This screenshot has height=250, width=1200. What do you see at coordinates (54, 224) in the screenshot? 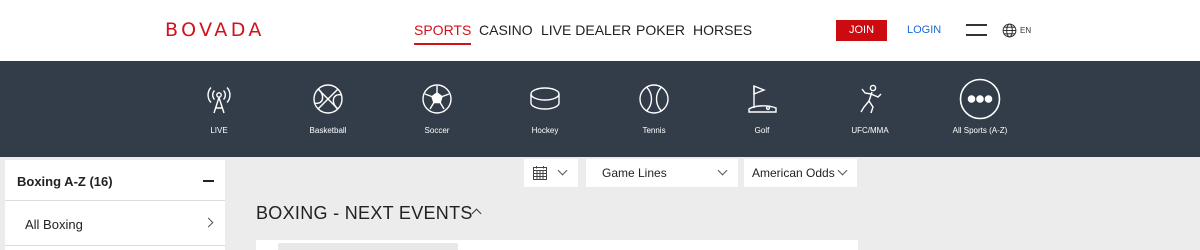
I see `sidebar-item-label: All Boxing` at bounding box center [54, 224].